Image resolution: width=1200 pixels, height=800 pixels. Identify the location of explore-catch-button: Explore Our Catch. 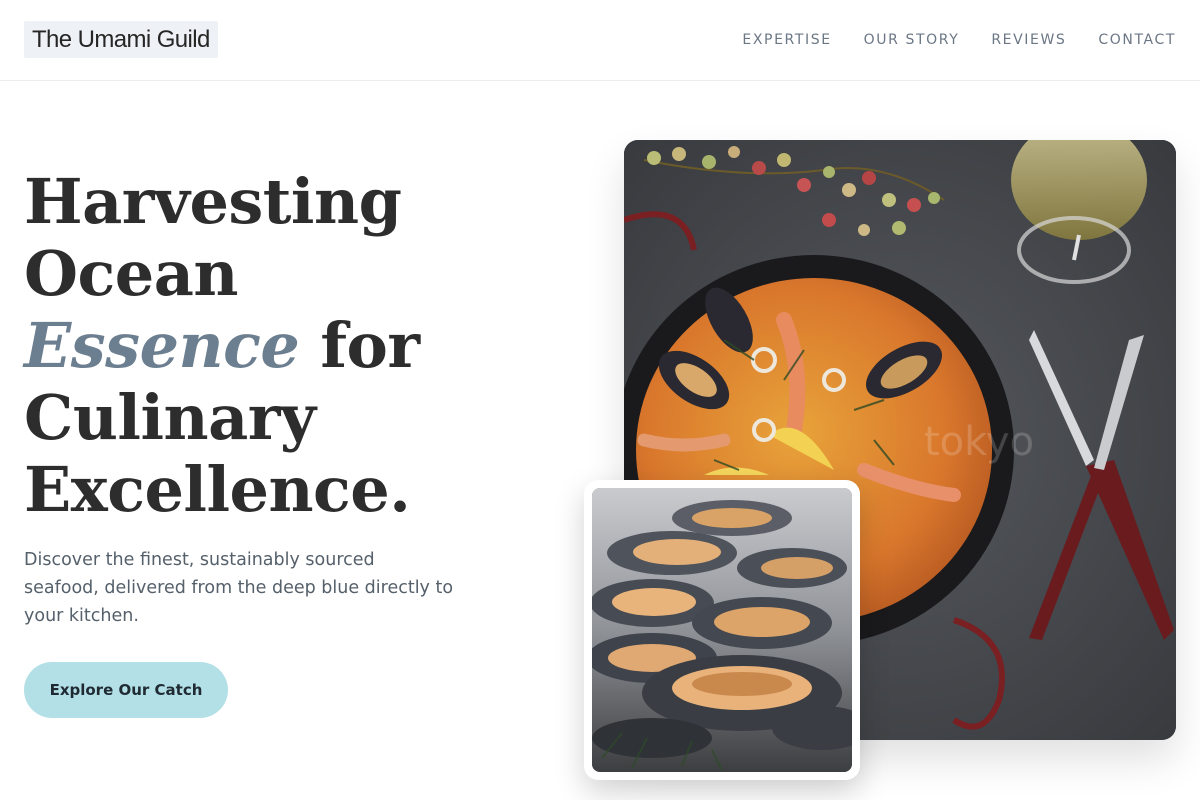
(126, 690).